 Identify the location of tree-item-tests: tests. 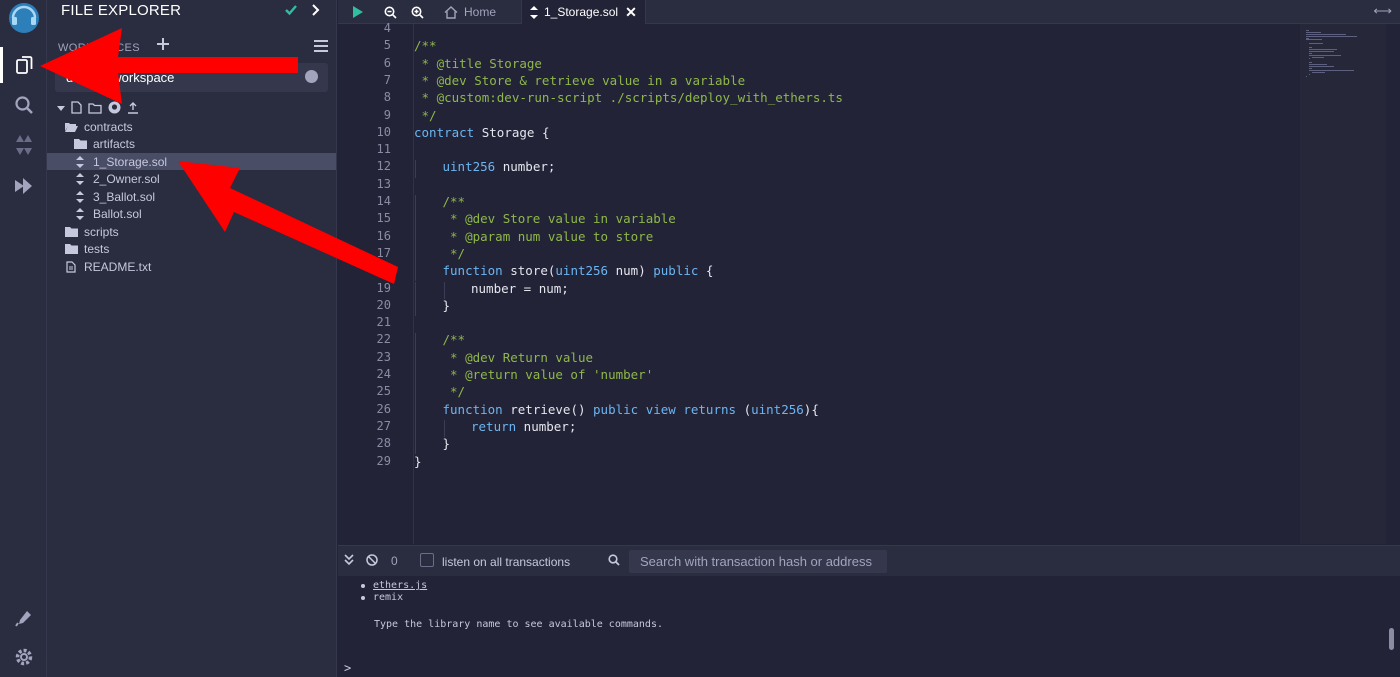
(191, 249).